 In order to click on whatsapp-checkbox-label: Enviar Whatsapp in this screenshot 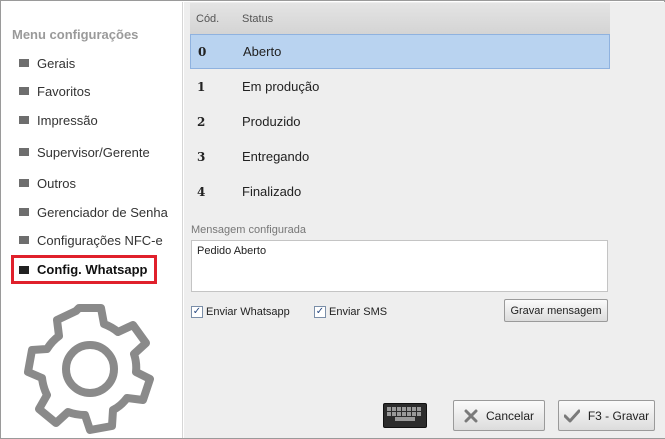, I will do `click(248, 312)`.